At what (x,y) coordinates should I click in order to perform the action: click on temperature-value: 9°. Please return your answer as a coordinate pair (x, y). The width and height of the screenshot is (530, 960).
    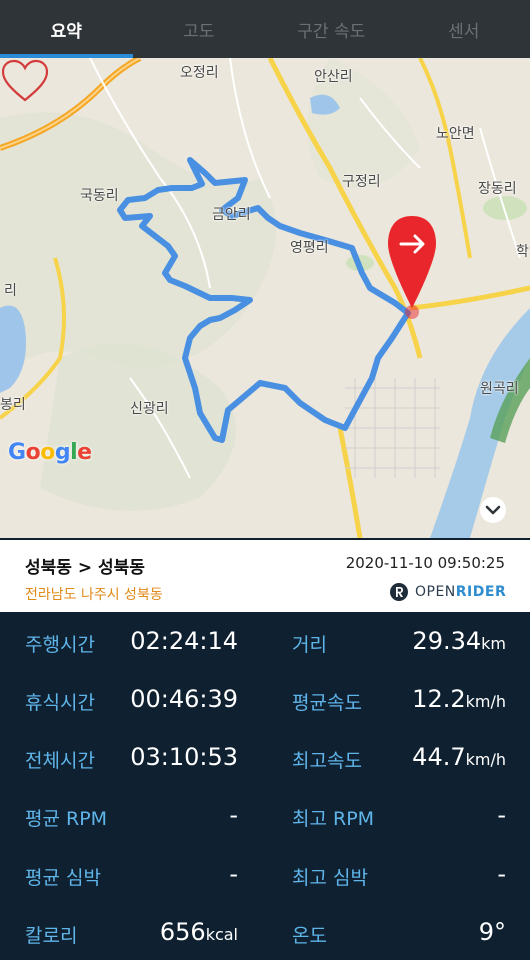
    Looking at the image, I should click on (492, 932).